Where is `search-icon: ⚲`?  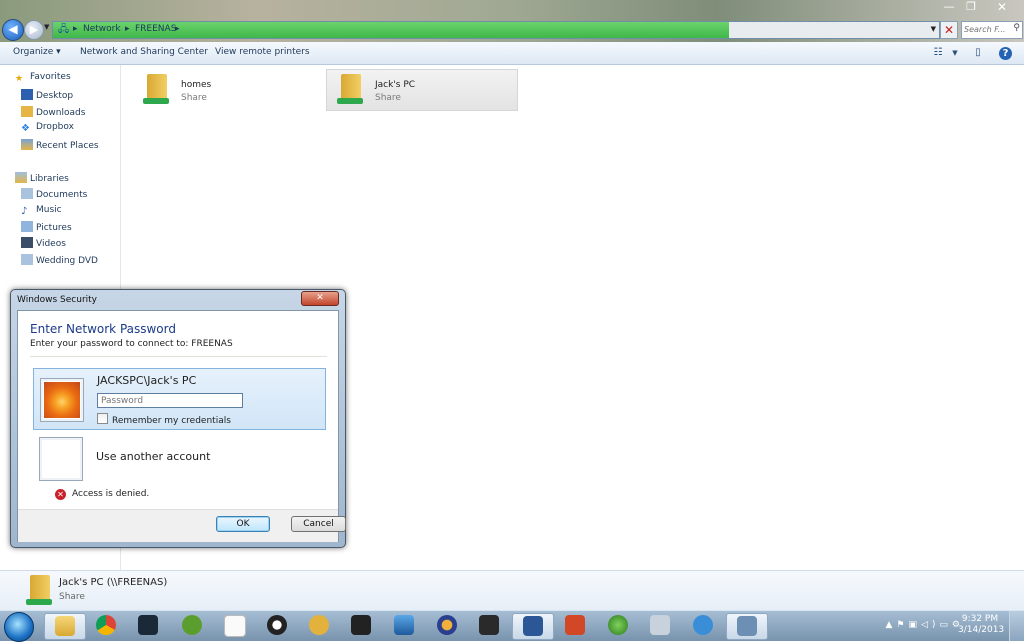 search-icon: ⚲ is located at coordinates (1016, 28).